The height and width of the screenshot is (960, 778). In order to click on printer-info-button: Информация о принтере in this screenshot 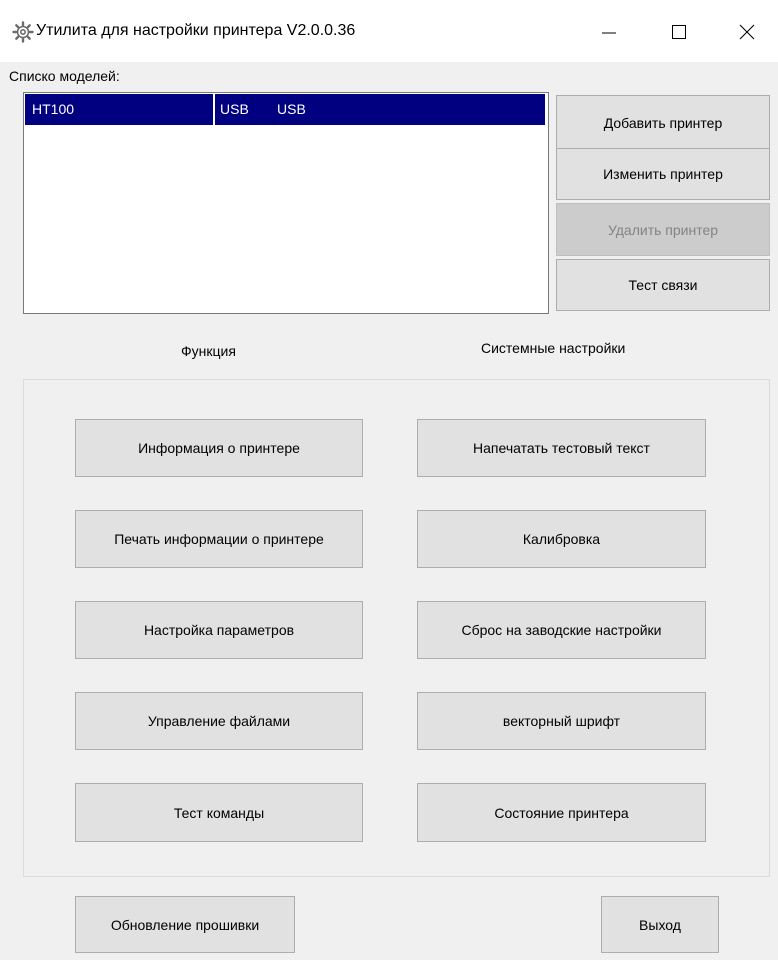, I will do `click(219, 448)`.